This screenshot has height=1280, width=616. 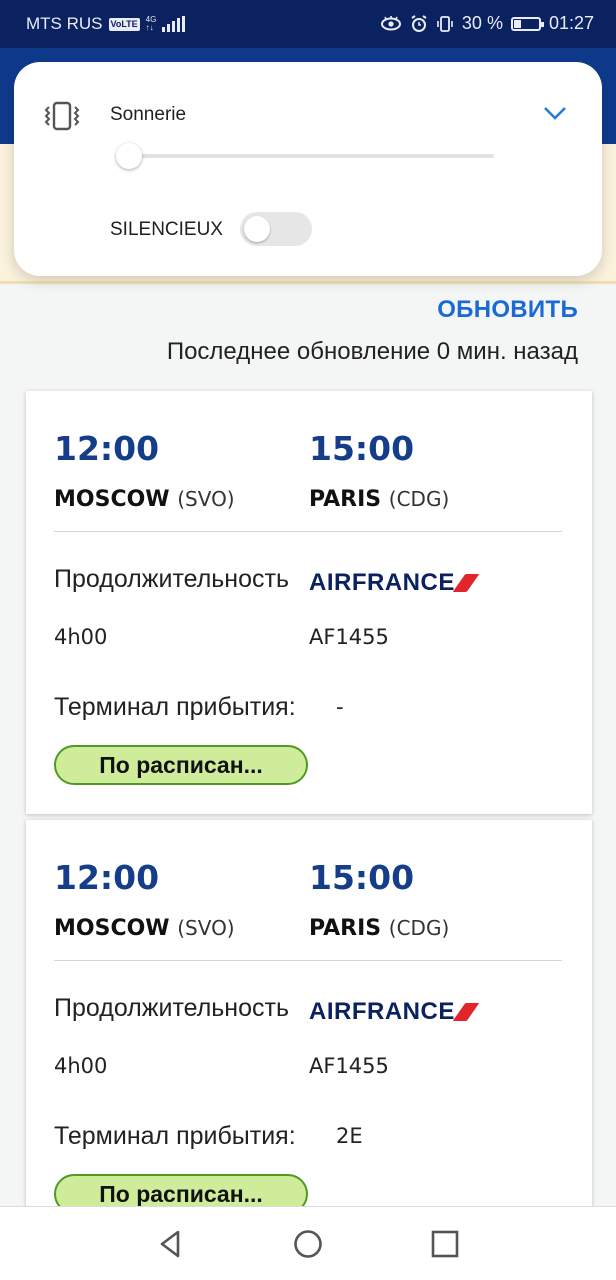 I want to click on network-type: 4G ↑↓, so click(x=151, y=23).